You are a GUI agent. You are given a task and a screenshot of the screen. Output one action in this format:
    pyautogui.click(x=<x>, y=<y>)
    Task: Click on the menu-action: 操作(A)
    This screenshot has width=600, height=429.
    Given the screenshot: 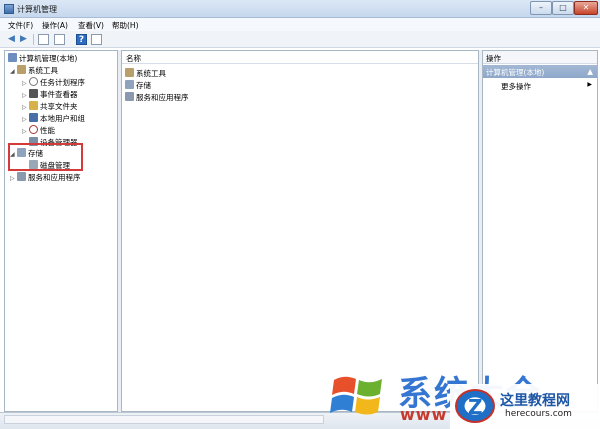 What is the action you would take?
    pyautogui.click(x=55, y=25)
    